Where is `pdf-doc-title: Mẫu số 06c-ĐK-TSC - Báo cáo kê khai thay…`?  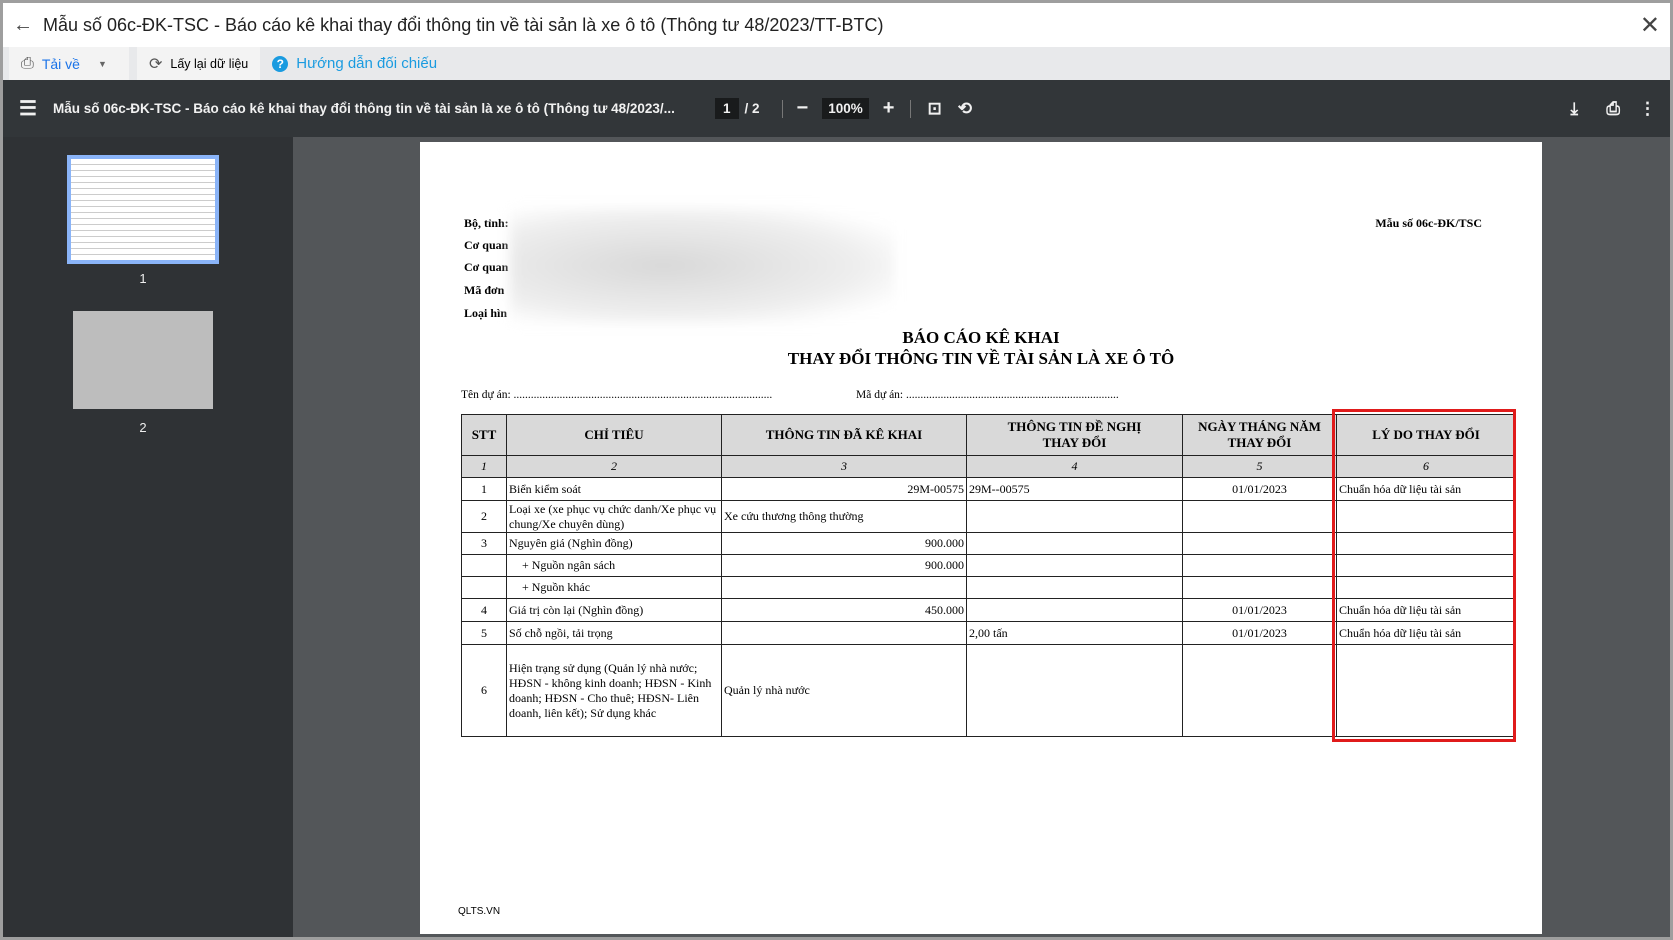
pdf-doc-title: Mẫu số 06c-ĐK-TSC - Báo cáo kê khai thay… is located at coordinates (364, 108).